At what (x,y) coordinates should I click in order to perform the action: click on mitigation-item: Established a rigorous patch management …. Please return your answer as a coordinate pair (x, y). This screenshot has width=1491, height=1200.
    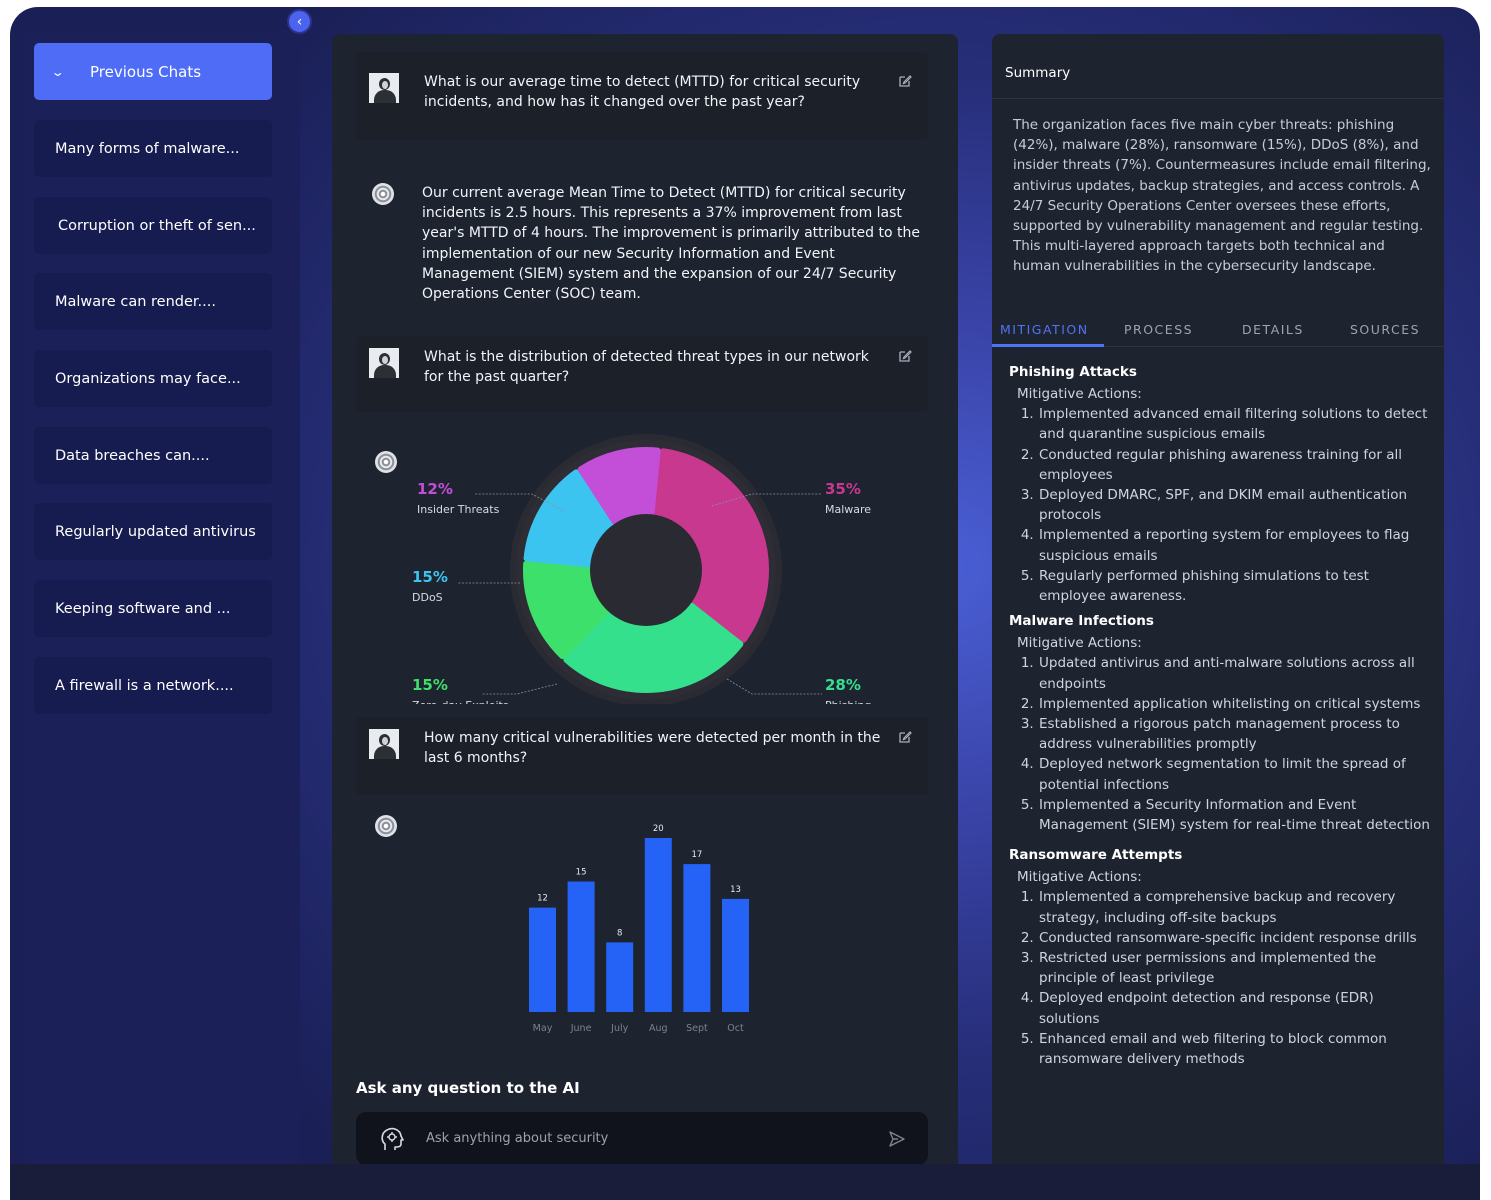
    Looking at the image, I should click on (1236, 734).